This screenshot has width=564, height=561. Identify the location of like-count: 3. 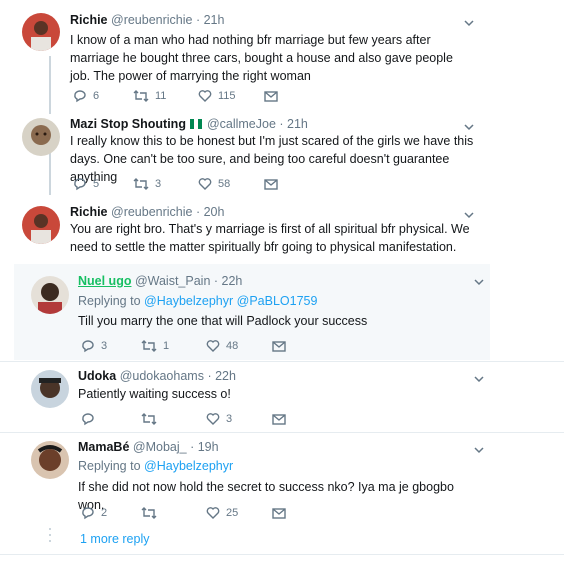
(229, 419).